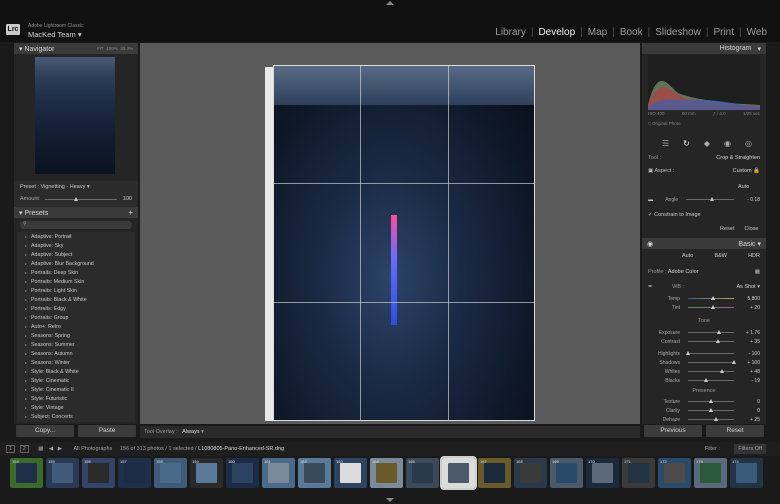 The image size is (780, 504). What do you see at coordinates (76, 335) in the screenshot?
I see `preset-item: Seasons: Spring` at bounding box center [76, 335].